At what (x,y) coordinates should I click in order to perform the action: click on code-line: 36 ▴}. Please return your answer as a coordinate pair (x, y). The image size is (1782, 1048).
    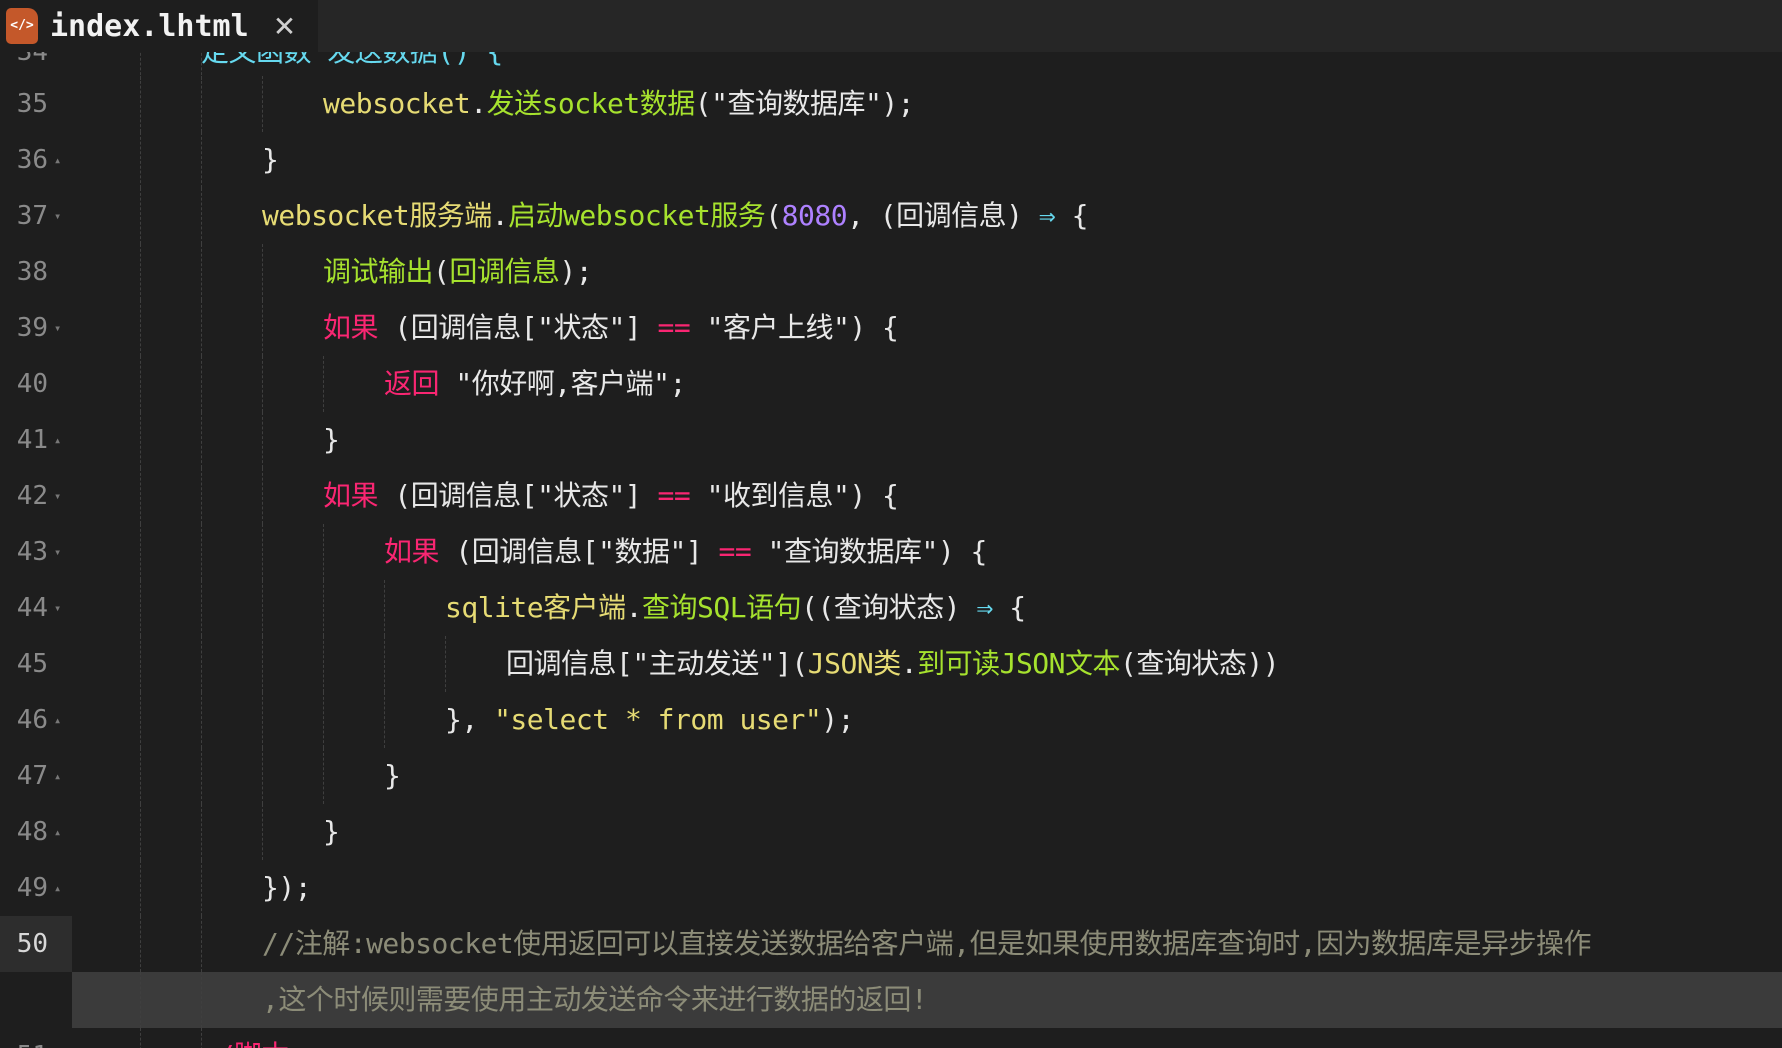
    Looking at the image, I should click on (891, 160).